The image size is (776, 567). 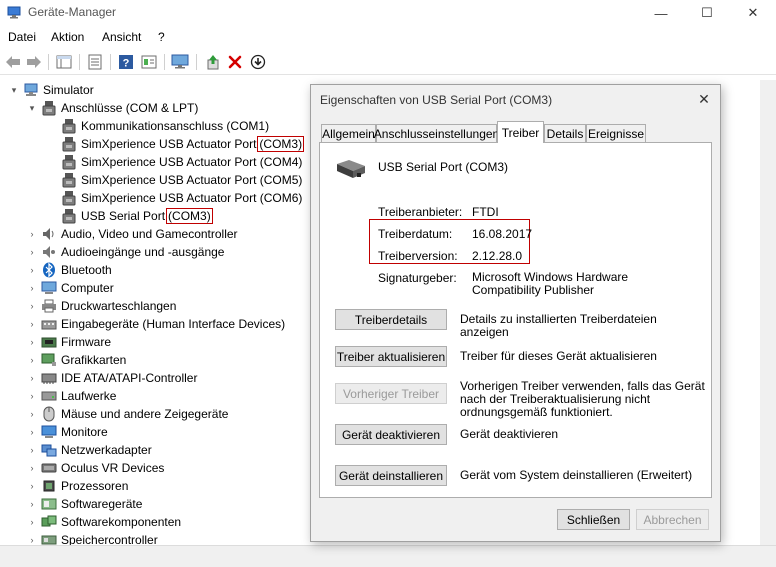 I want to click on tree-port-item: SimXperience USB Actuator Port (COM4), so click(x=181, y=162).